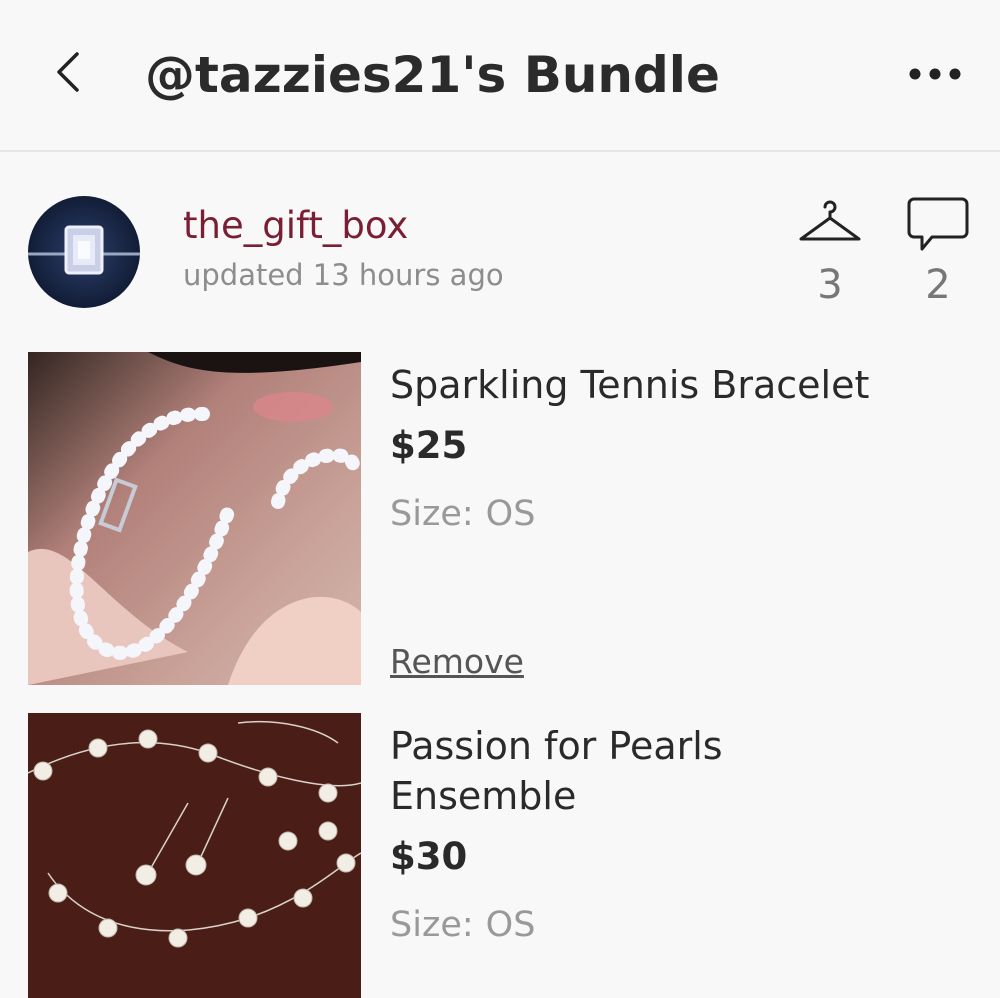 This screenshot has height=998, width=1000. Describe the element at coordinates (429, 856) in the screenshot. I see `item-price: $30` at that location.